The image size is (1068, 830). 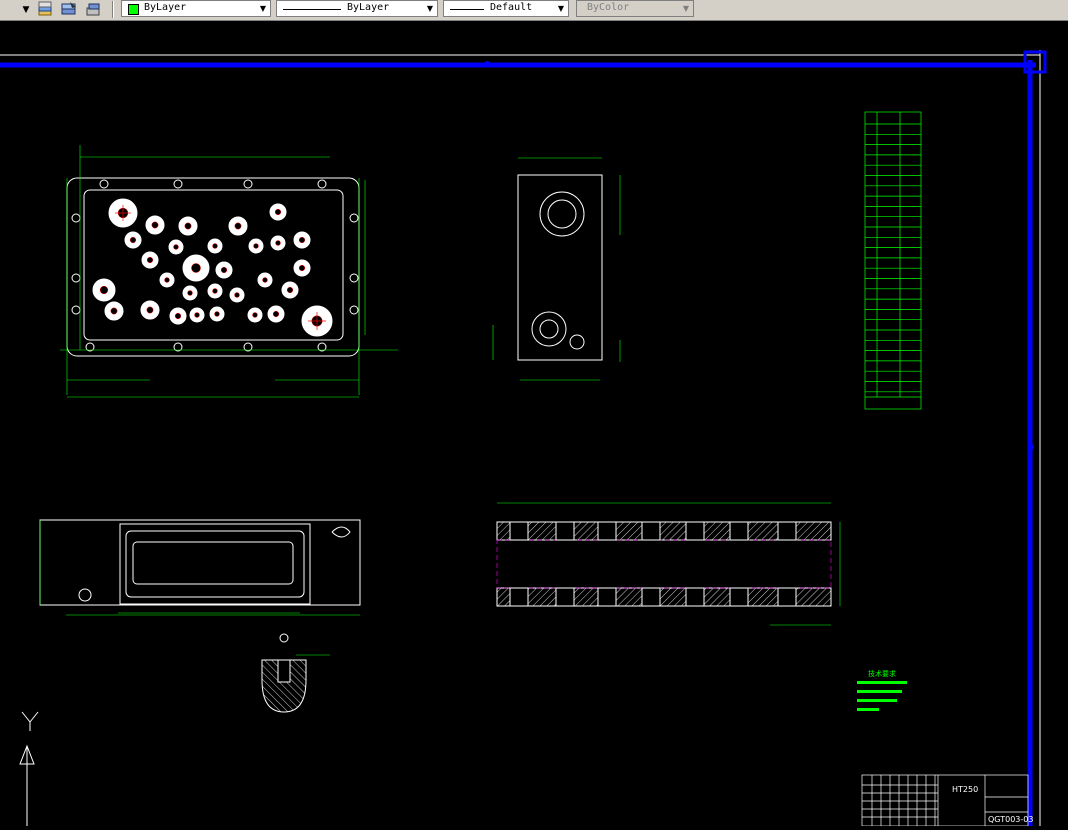 I want to click on plotstyle-value: ByColor, so click(x=608, y=7).